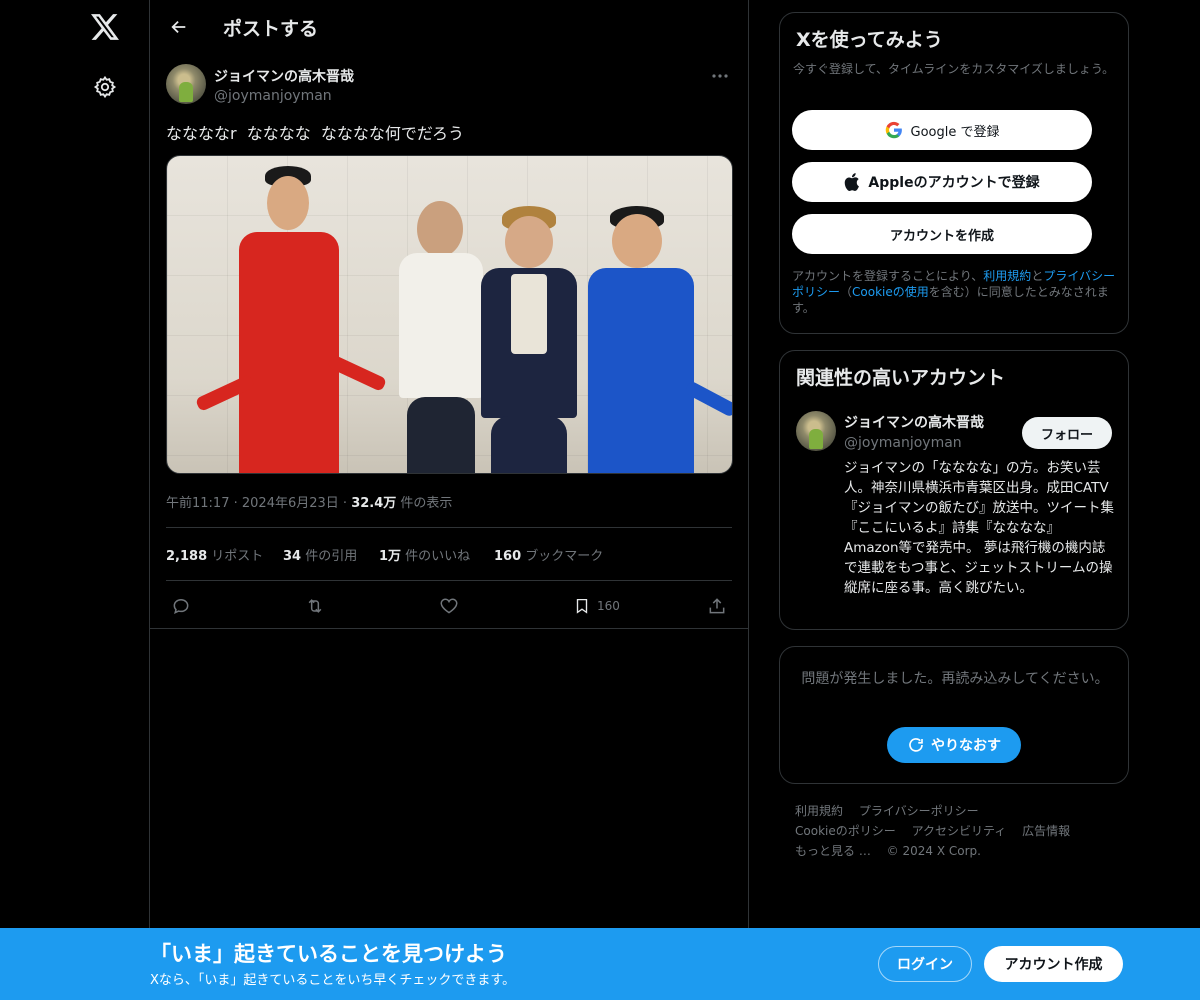 This screenshot has height=1000, width=1200. What do you see at coordinates (1007, 276) in the screenshot?
I see `terms-link: 利用規約` at bounding box center [1007, 276].